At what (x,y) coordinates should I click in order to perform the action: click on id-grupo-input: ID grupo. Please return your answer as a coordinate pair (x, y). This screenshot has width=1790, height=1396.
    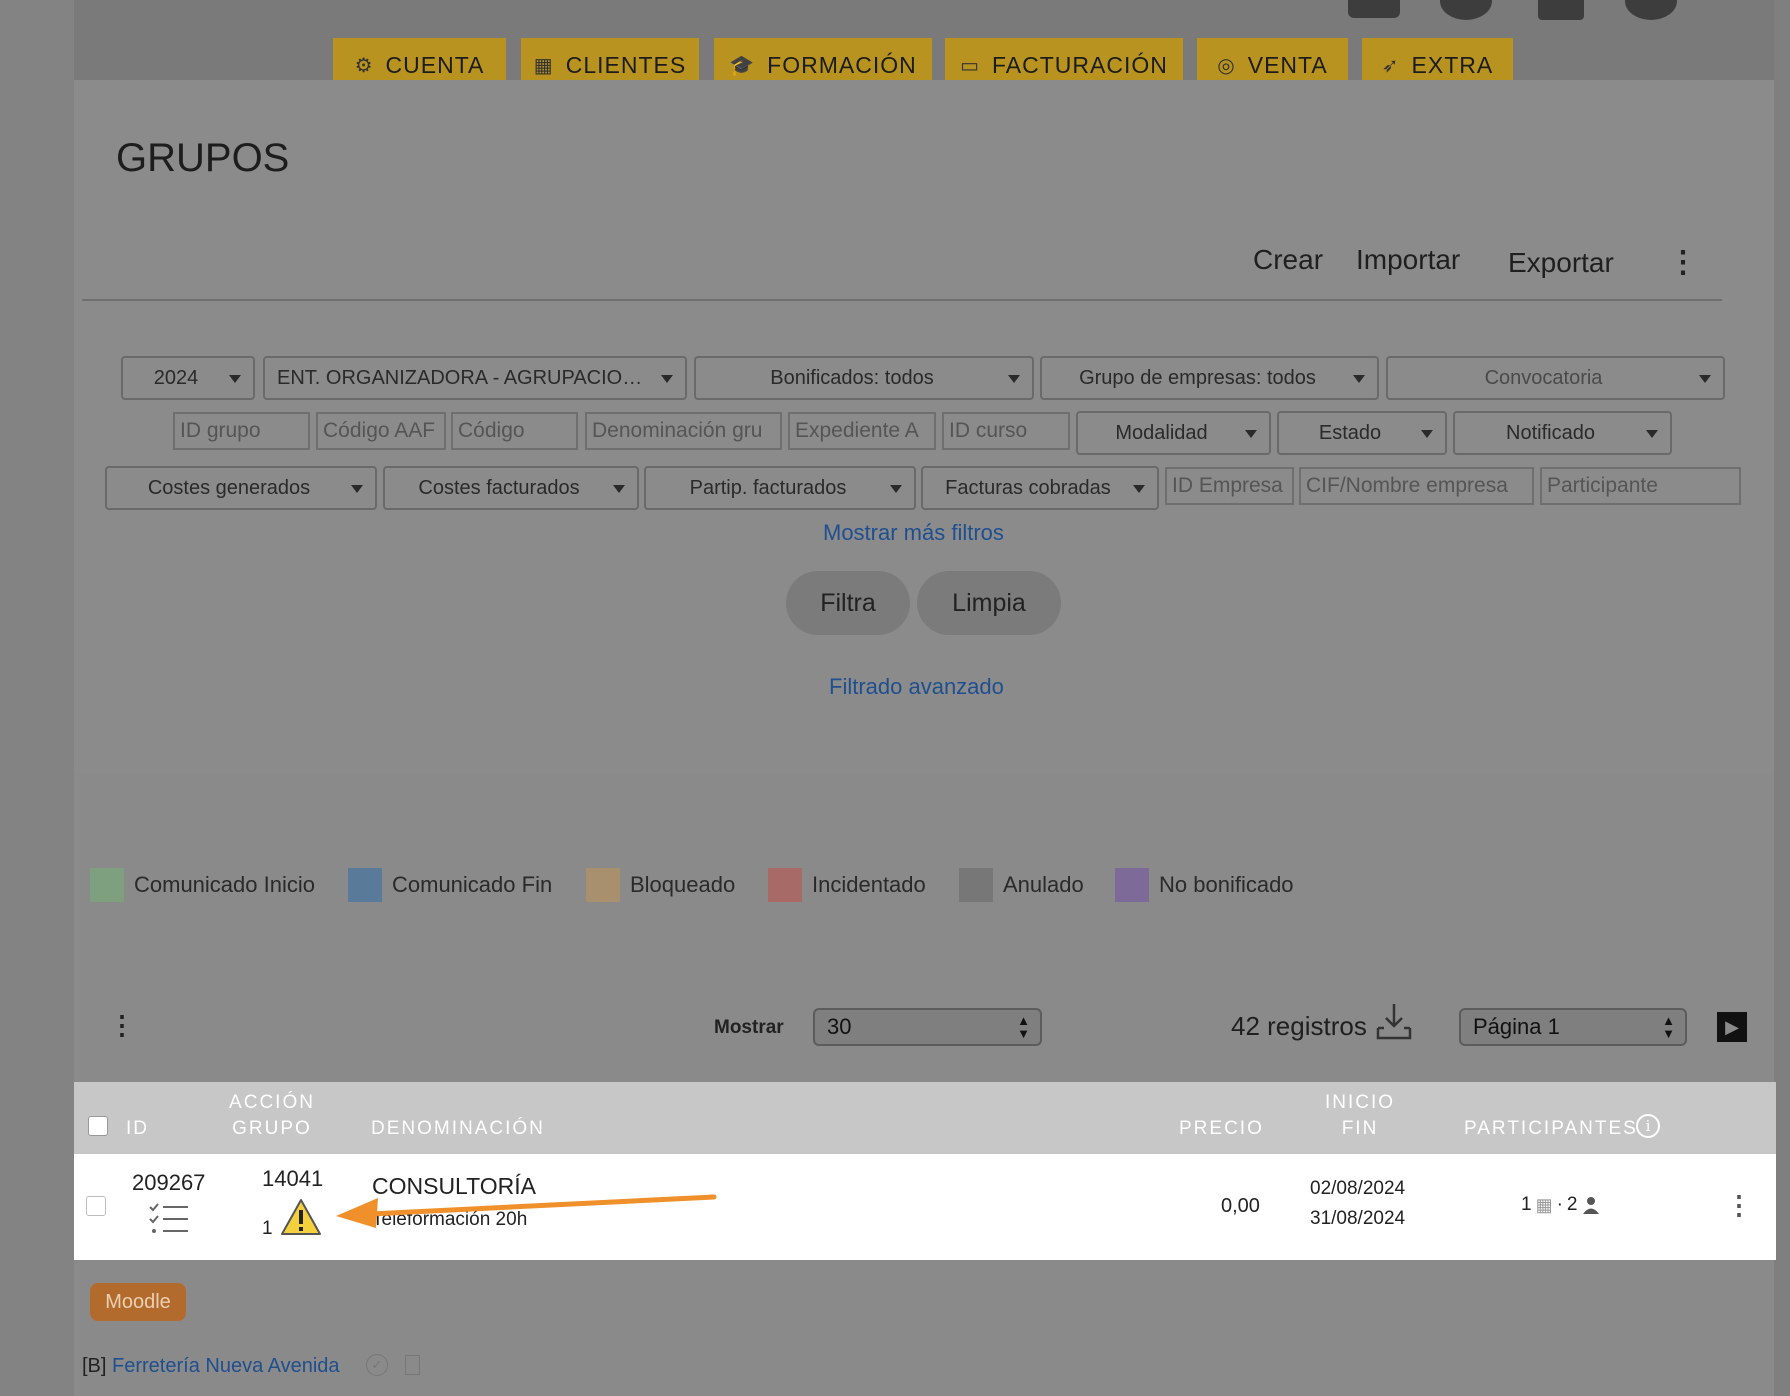
    Looking at the image, I should click on (241, 431).